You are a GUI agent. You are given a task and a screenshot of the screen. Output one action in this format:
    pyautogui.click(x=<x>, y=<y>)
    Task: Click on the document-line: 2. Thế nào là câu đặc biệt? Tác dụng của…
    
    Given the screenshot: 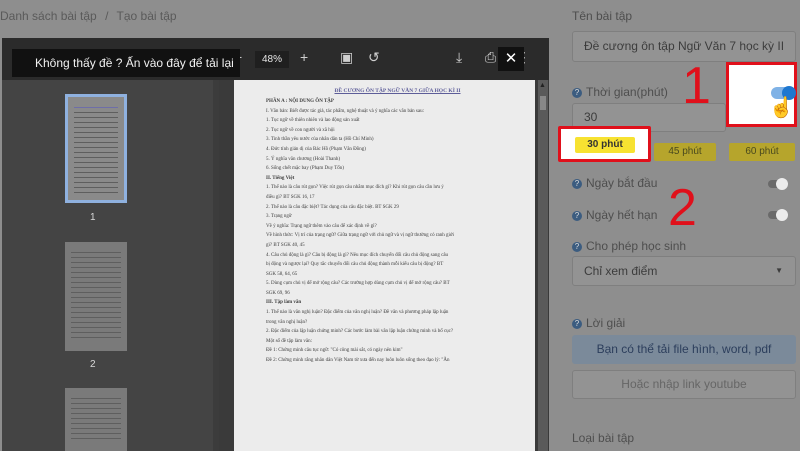 What is the action you would take?
    pyautogui.click(x=332, y=207)
    